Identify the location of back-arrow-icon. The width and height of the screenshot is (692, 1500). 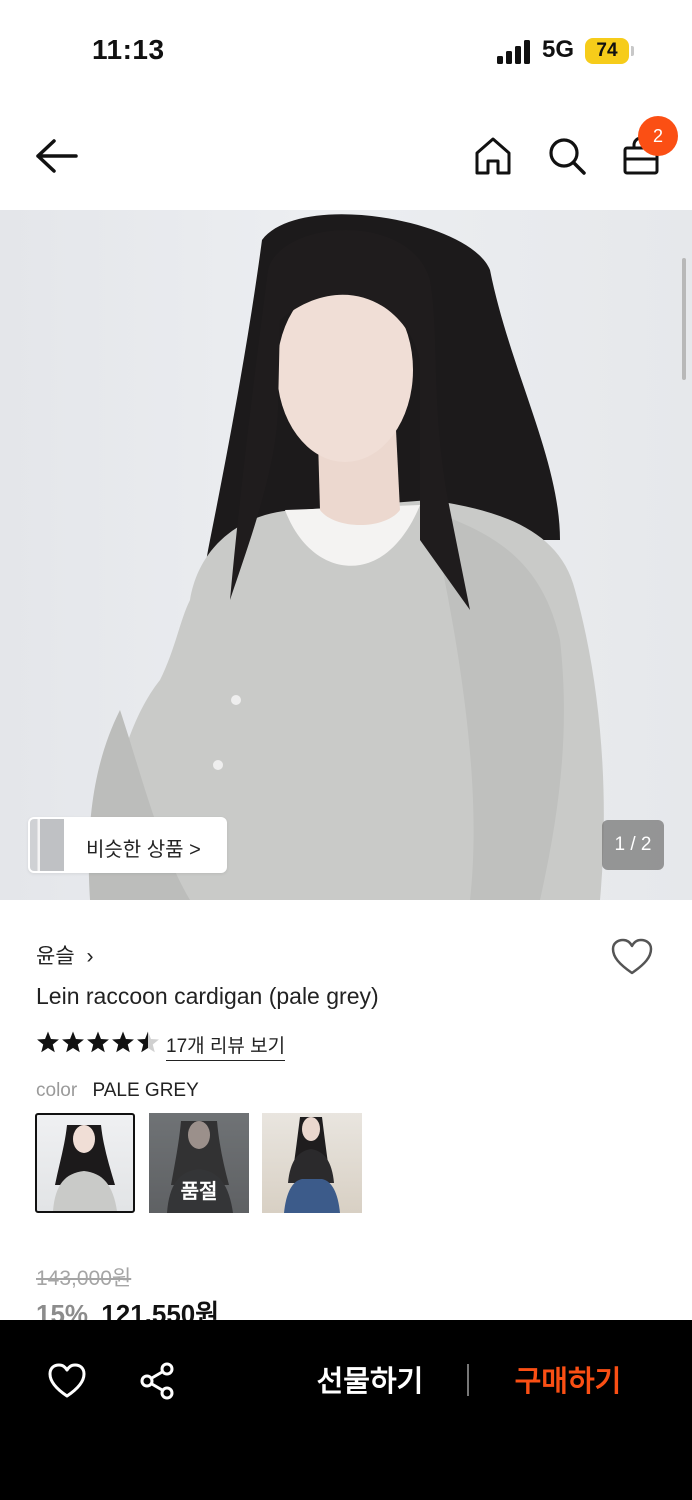
(56, 156).